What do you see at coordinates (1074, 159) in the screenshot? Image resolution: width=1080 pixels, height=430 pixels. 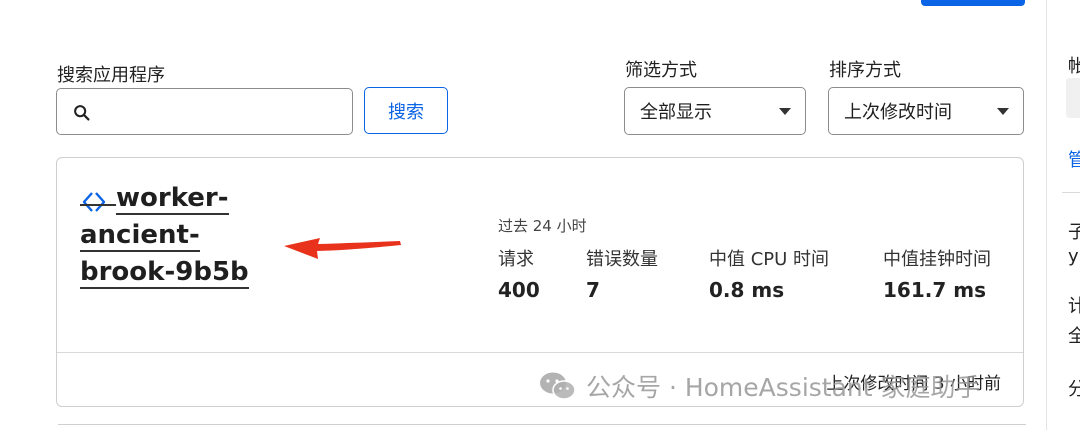 I see `right-panel-link: 管` at bounding box center [1074, 159].